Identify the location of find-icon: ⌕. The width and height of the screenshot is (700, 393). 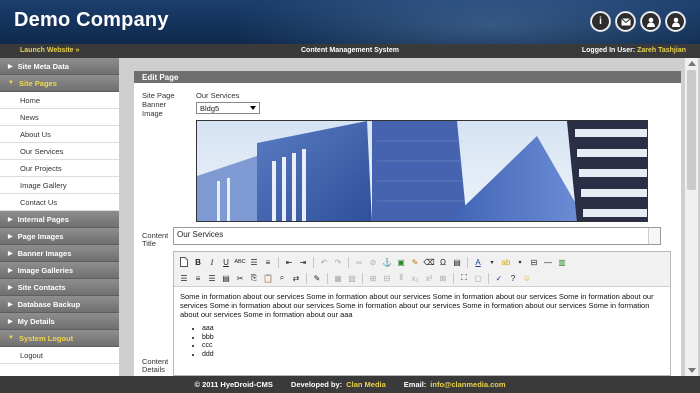
(282, 278).